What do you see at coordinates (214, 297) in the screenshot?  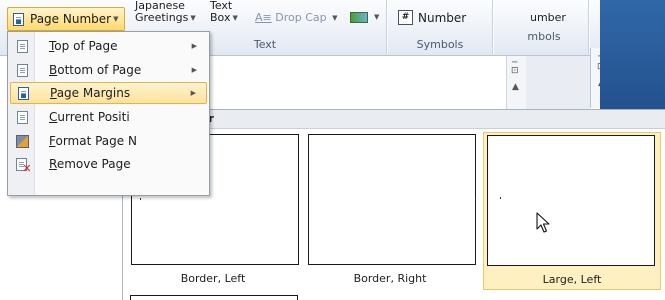 I see `gallery-thumbnail-next-row` at bounding box center [214, 297].